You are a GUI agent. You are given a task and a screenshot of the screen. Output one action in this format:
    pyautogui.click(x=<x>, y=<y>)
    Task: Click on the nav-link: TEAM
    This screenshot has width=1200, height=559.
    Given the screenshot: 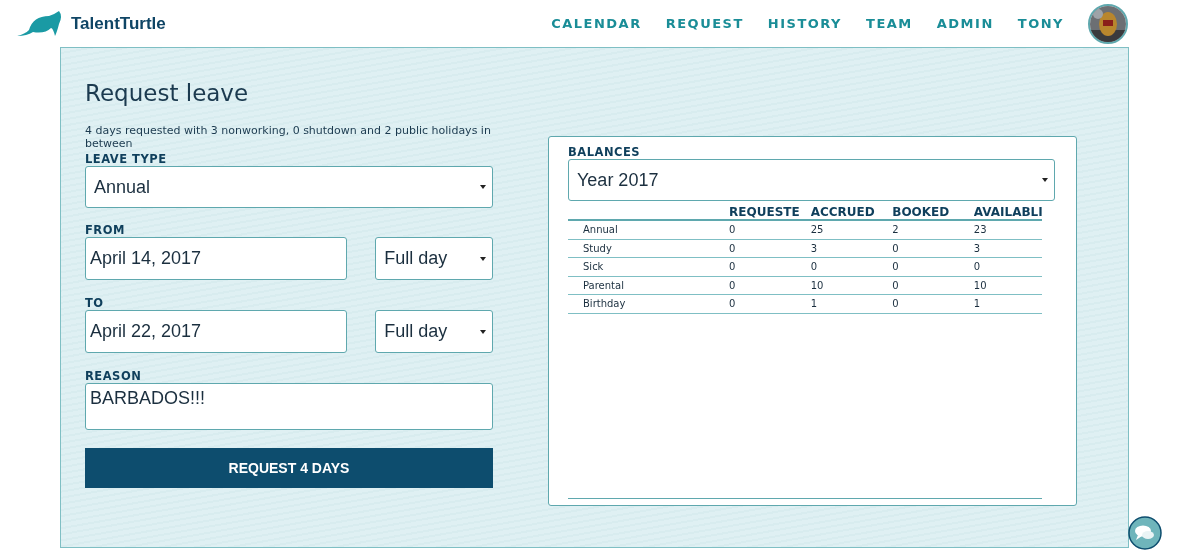 What is the action you would take?
    pyautogui.click(x=889, y=23)
    